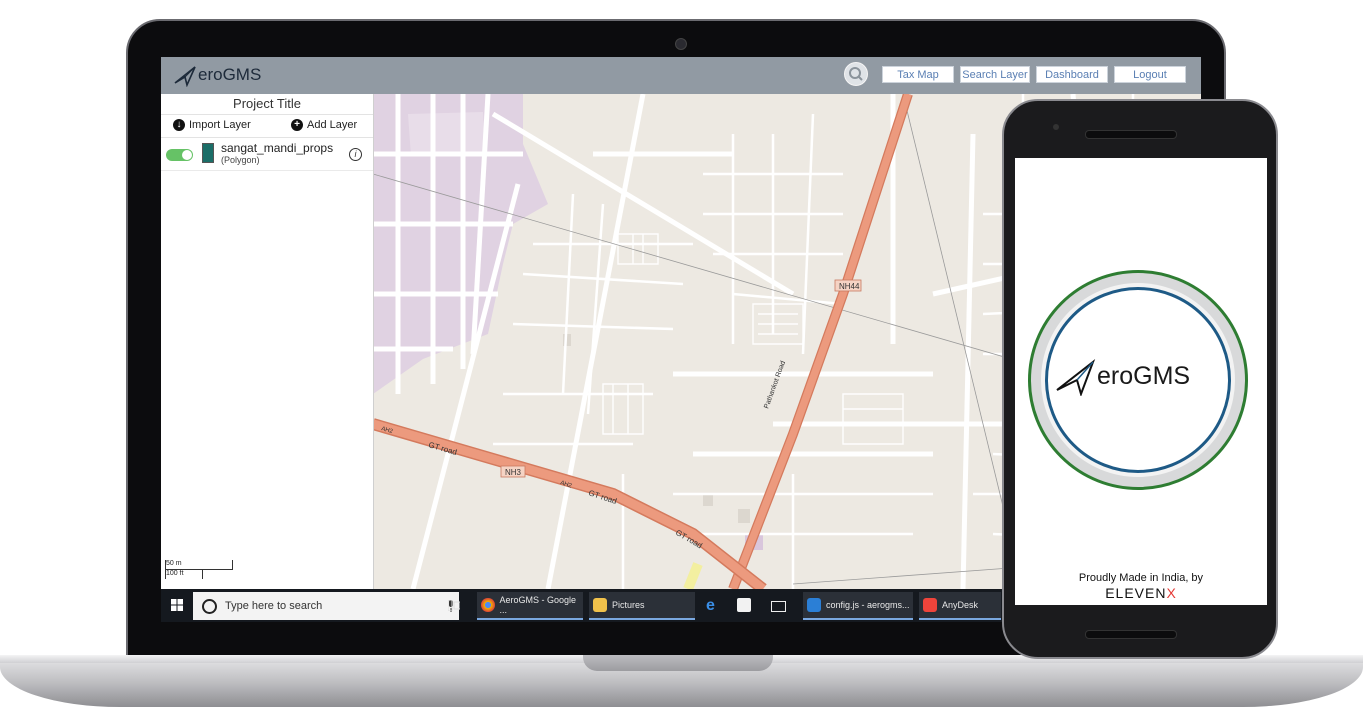  Describe the element at coordinates (230, 74) in the screenshot. I see `app-logo-text: eroGMS` at that location.